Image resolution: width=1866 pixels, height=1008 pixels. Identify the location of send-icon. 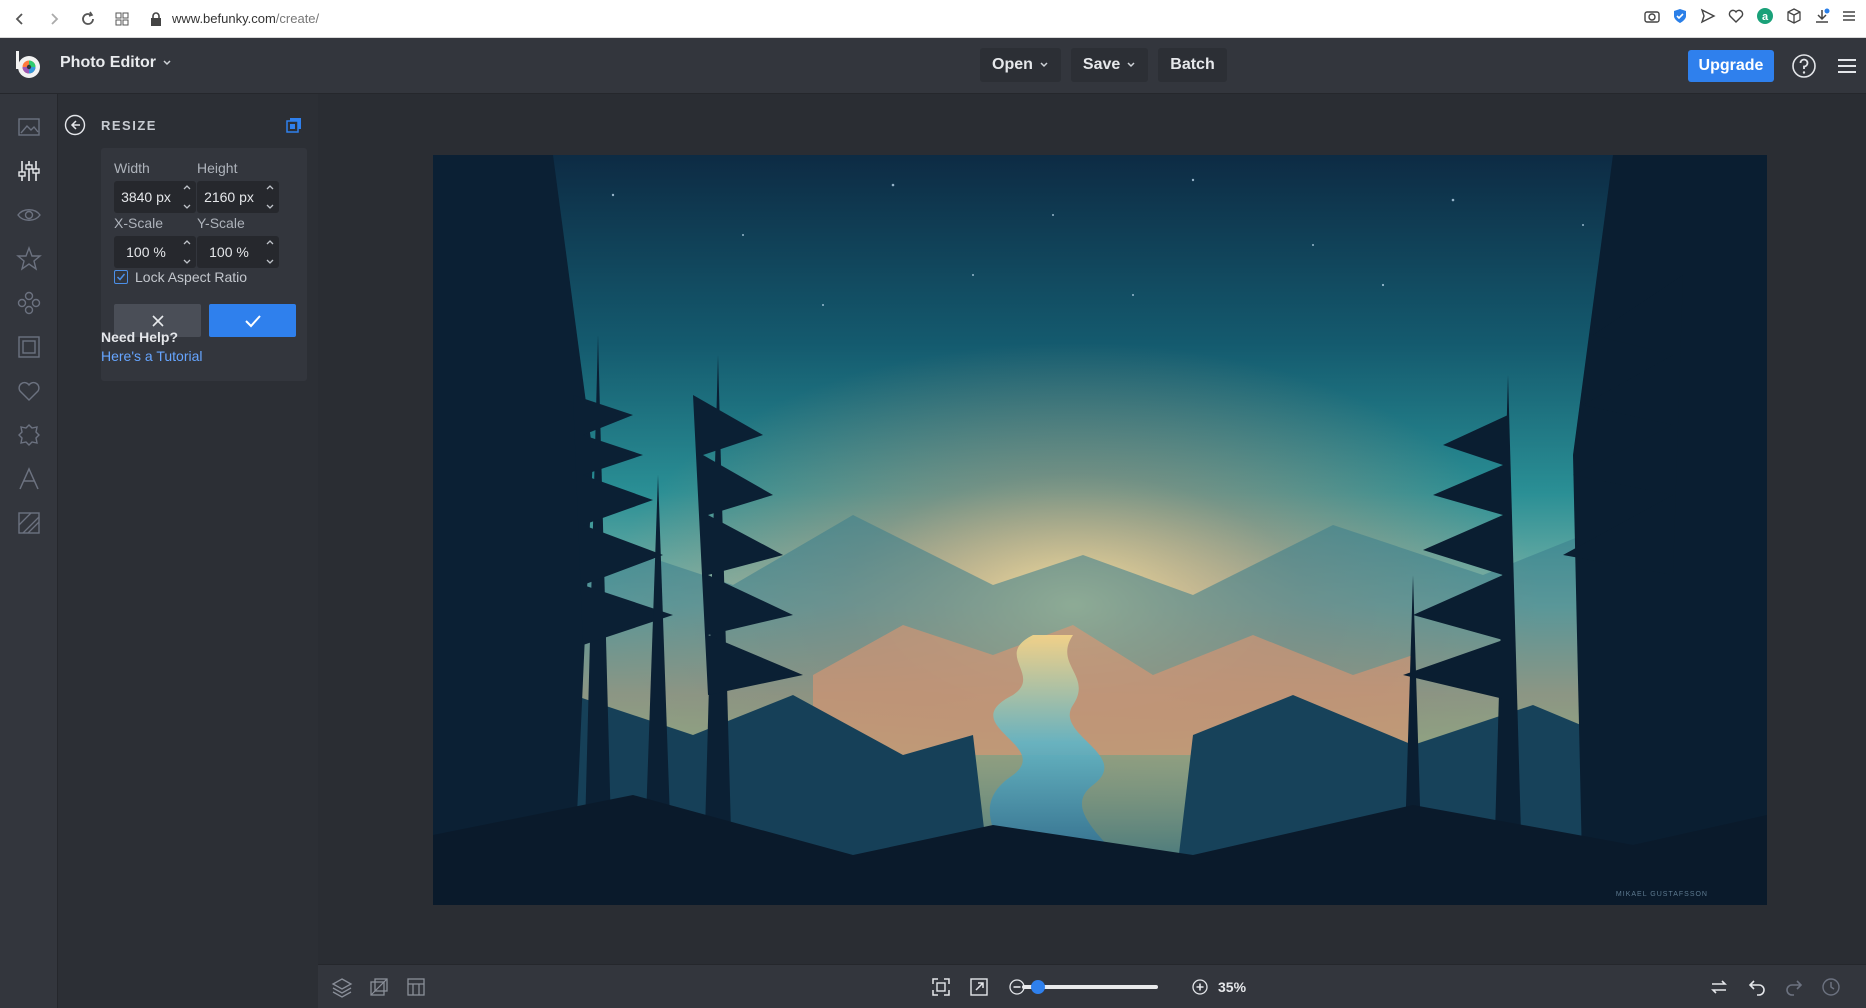
(1708, 16).